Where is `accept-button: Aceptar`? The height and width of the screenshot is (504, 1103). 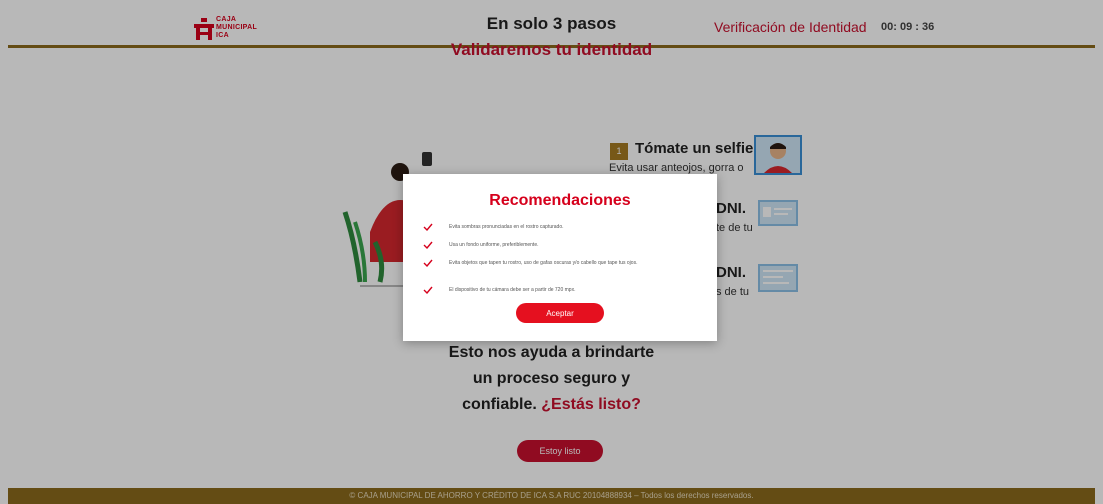 accept-button: Aceptar is located at coordinates (560, 313).